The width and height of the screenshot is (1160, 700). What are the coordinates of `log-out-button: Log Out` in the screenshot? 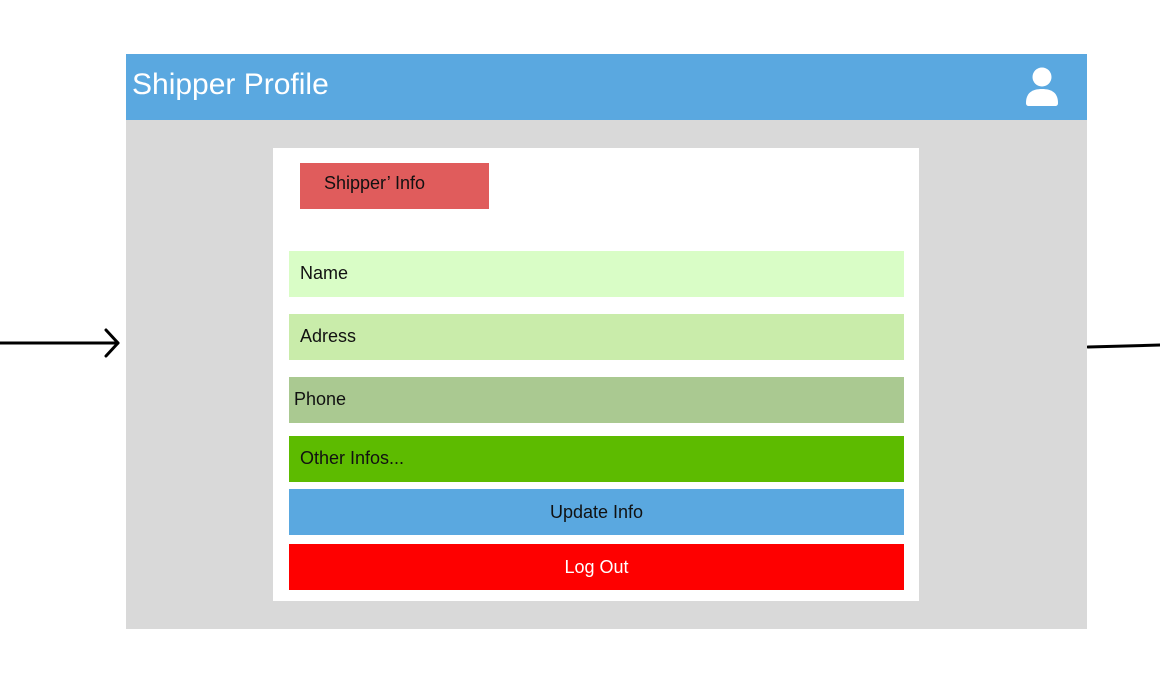 It's located at (596, 567).